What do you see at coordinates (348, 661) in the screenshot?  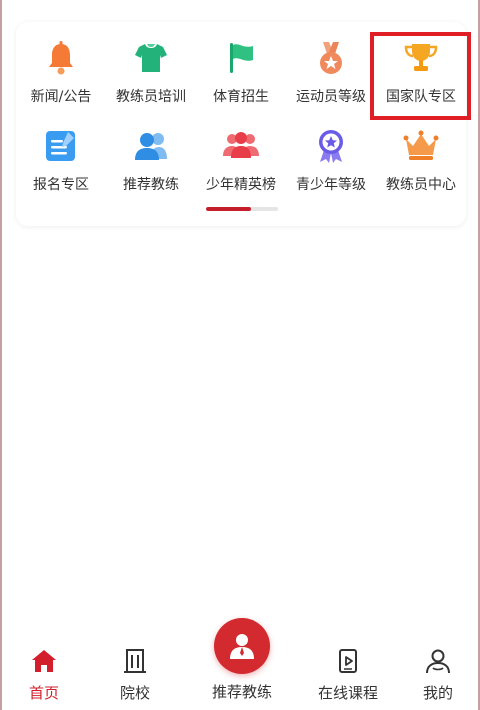 I see `video-icon` at bounding box center [348, 661].